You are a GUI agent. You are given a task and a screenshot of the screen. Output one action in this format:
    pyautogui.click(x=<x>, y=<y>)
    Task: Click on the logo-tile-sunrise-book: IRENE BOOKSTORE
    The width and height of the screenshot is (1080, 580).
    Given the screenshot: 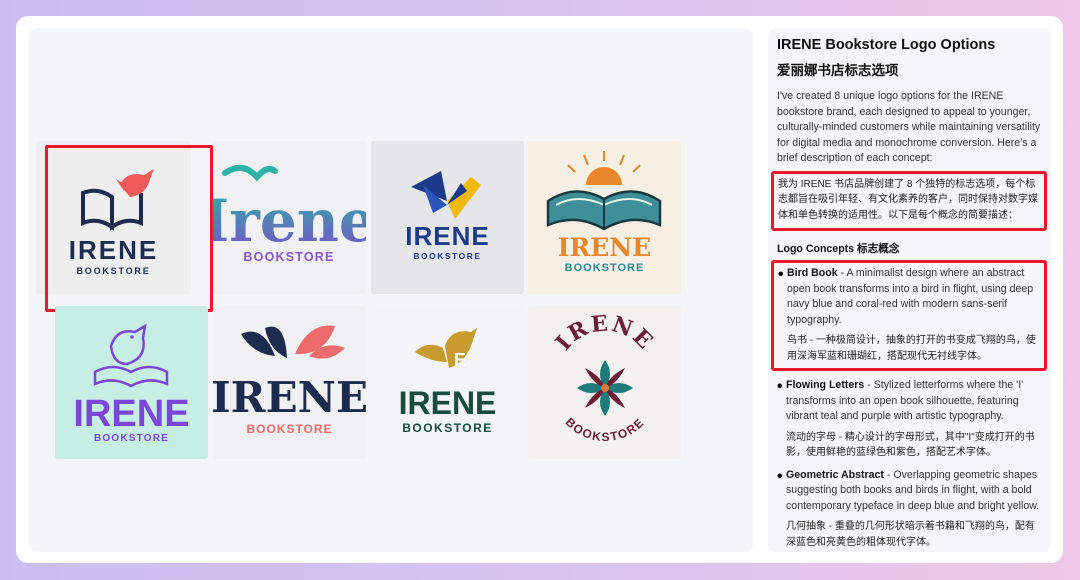 What is the action you would take?
    pyautogui.click(x=604, y=217)
    